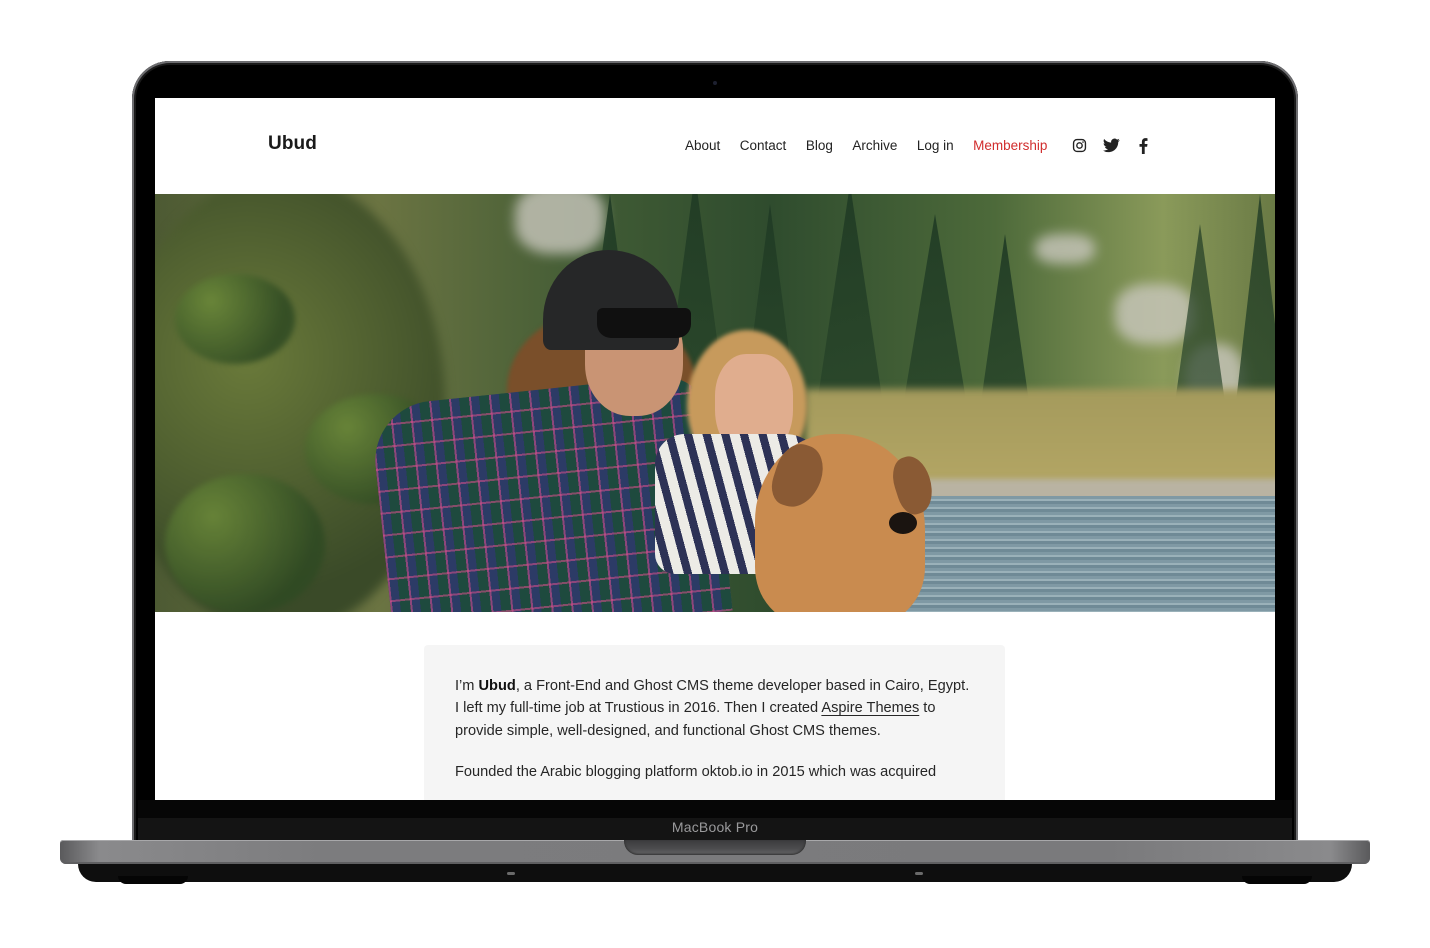 The height and width of the screenshot is (948, 1430). Describe the element at coordinates (702, 145) in the screenshot. I see `nav-about: About` at that location.